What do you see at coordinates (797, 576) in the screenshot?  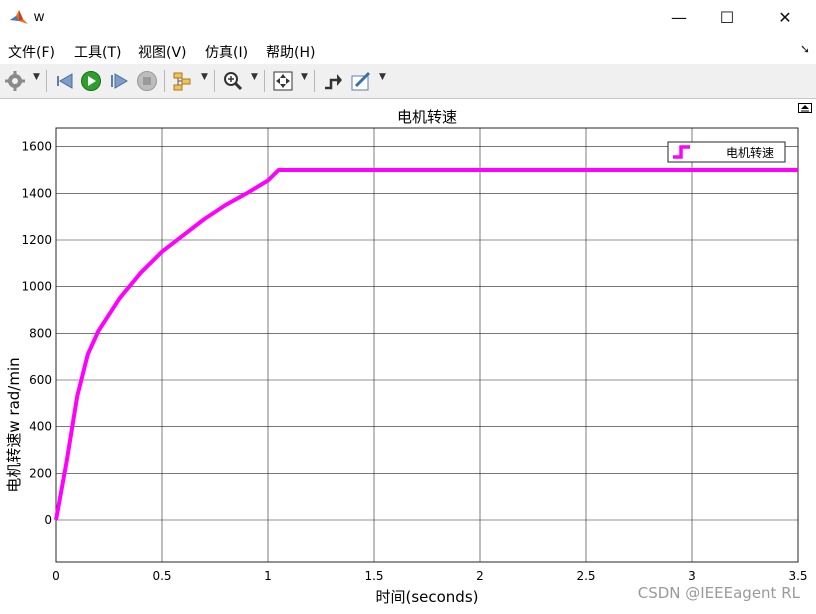 I see `x-tick-label: 3.5` at bounding box center [797, 576].